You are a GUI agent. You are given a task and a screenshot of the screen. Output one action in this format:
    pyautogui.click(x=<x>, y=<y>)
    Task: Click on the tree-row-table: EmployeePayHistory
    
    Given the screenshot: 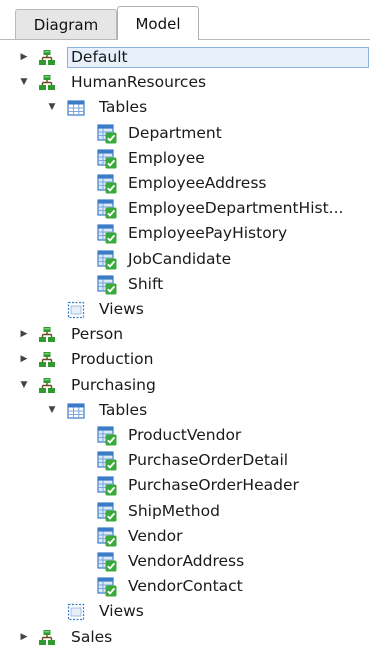 What is the action you would take?
    pyautogui.click(x=185, y=233)
    